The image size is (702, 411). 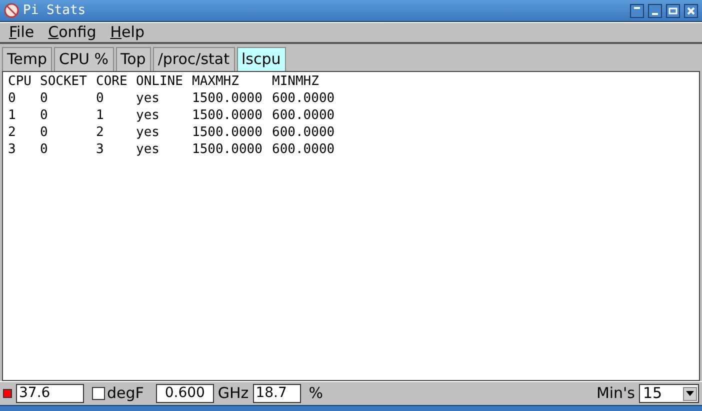 I want to click on window-title: Pi Stats, so click(x=54, y=11).